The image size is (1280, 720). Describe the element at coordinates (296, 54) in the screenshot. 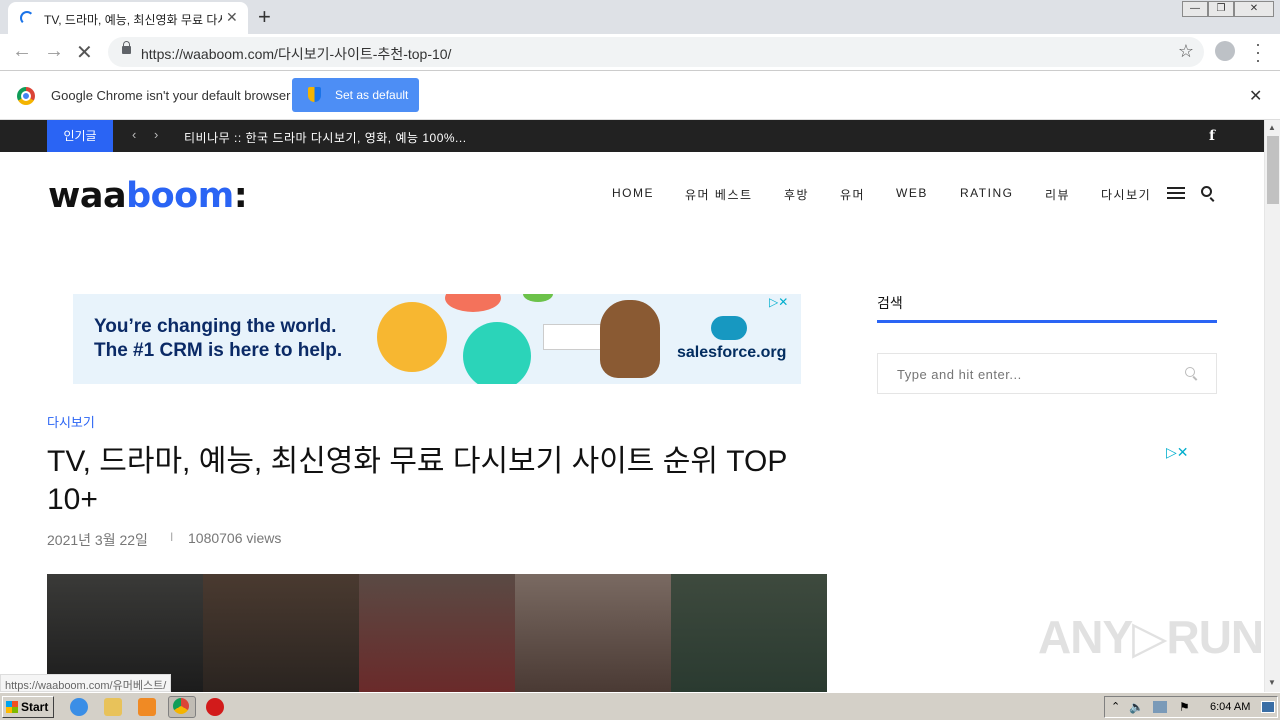

I see `address-url: https://waaboom.com/다시보기-사이트-추천-top-10/` at that location.